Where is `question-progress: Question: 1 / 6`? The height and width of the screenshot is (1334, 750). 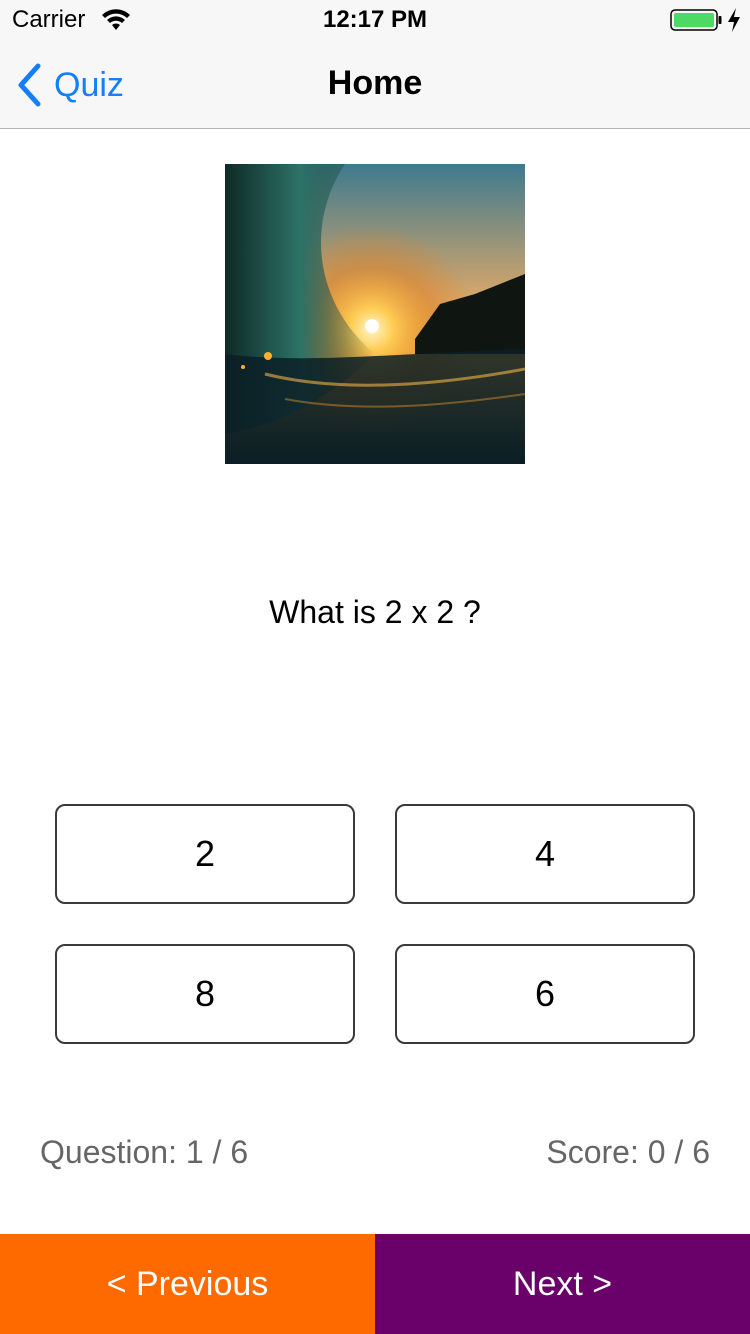
question-progress: Question: 1 / 6 is located at coordinates (144, 1152).